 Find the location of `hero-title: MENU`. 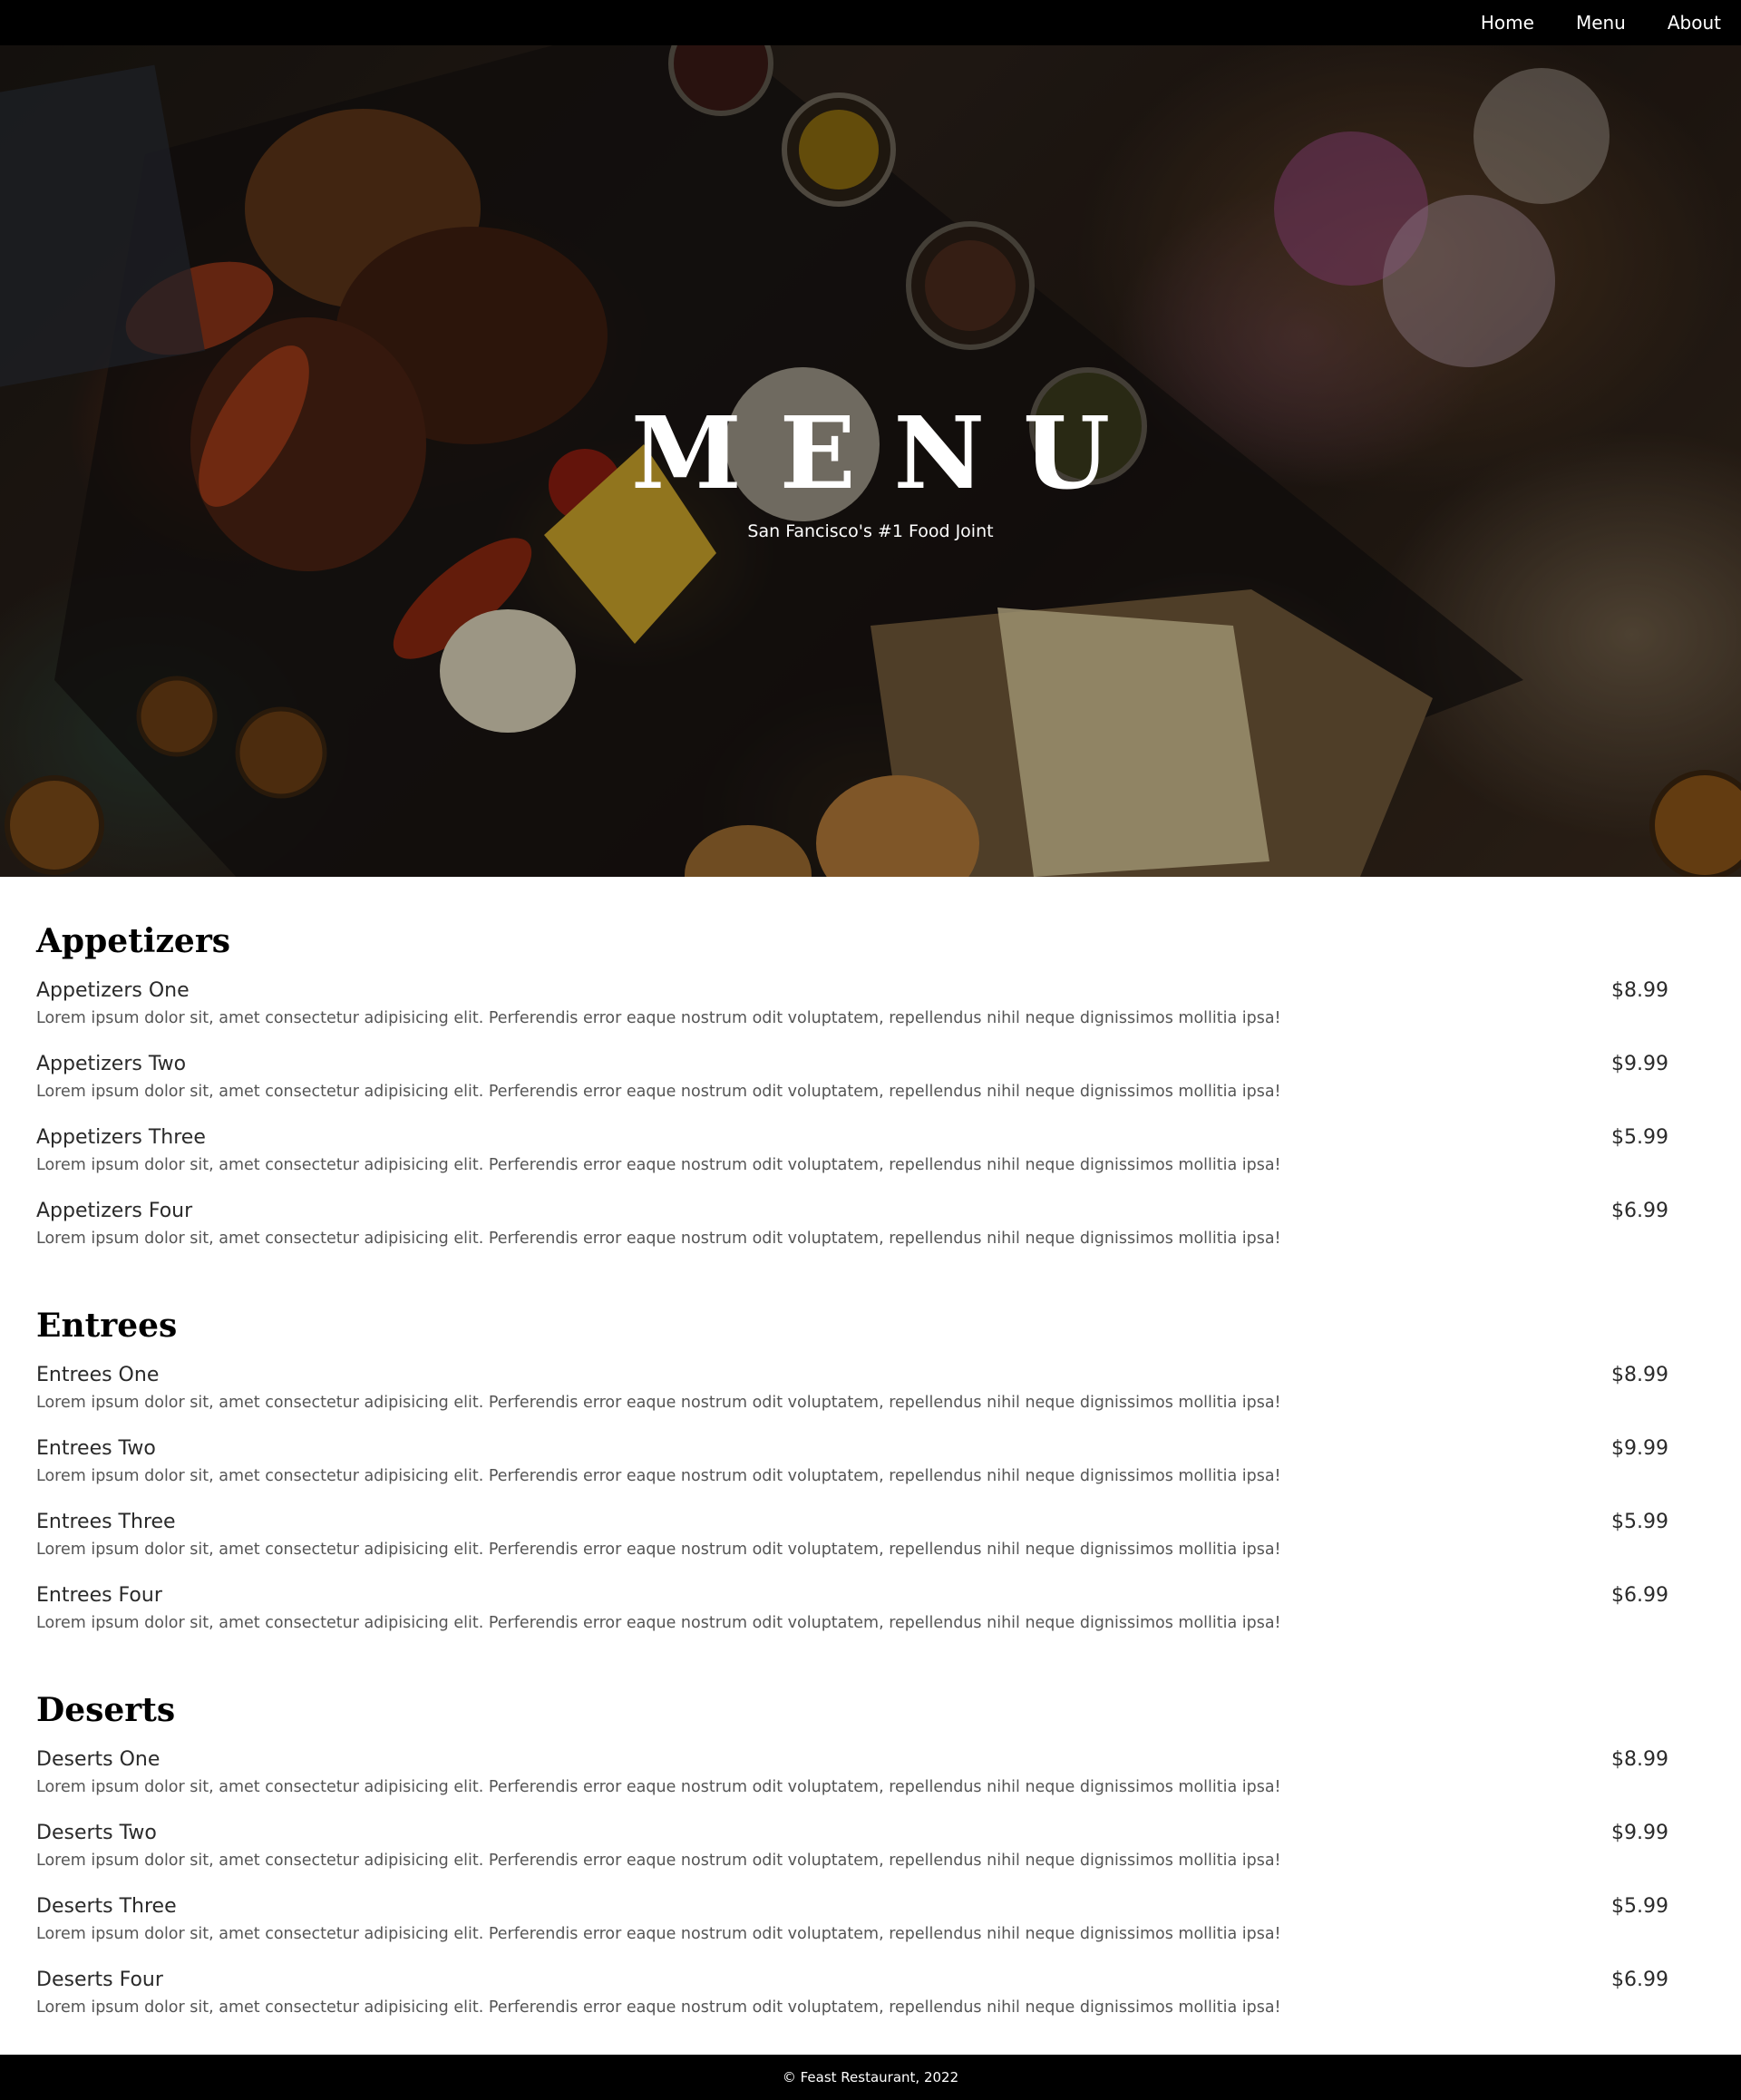

hero-title: MENU is located at coordinates (889, 452).